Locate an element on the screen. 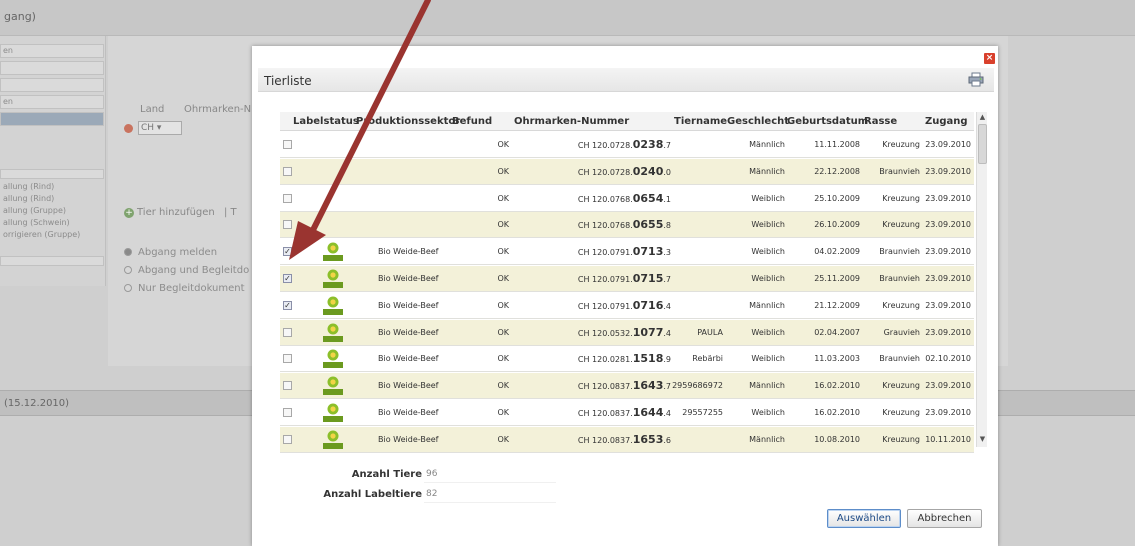 This screenshot has width=1135, height=546. scroll-down-icon: ▼ is located at coordinates (982, 439).